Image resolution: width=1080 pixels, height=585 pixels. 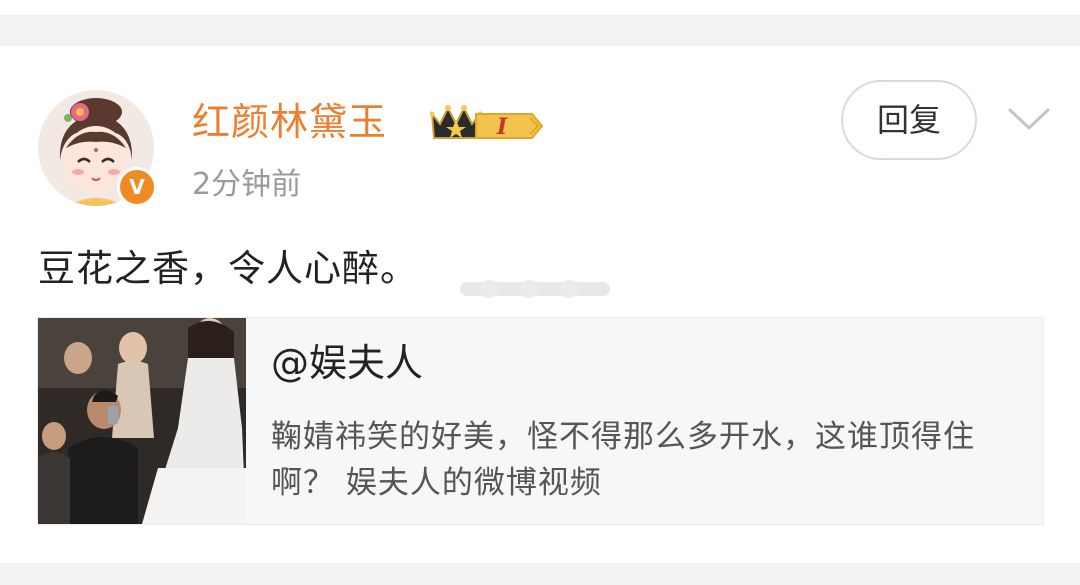 I want to click on reply-button: 回复, so click(x=909, y=120).